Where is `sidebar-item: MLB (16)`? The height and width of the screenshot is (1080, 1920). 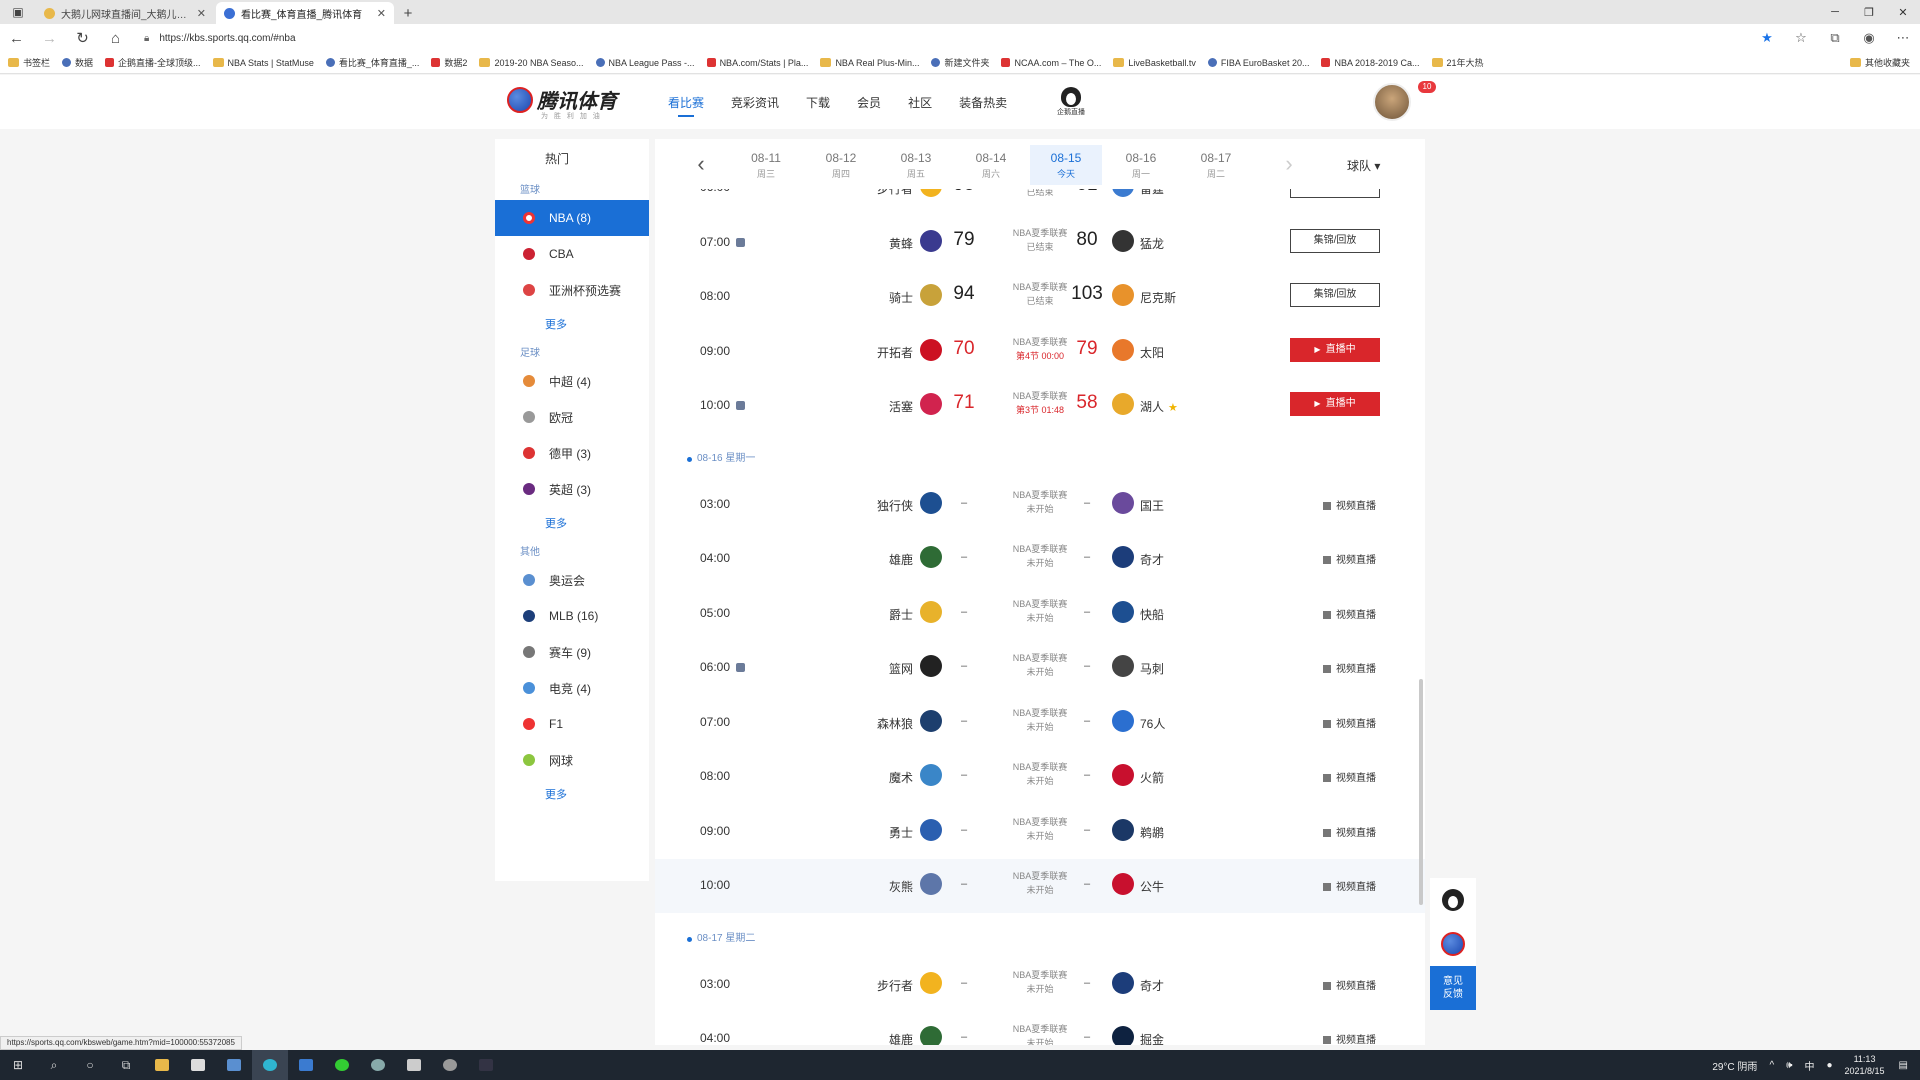
sidebar-item: MLB (16) is located at coordinates (572, 616).